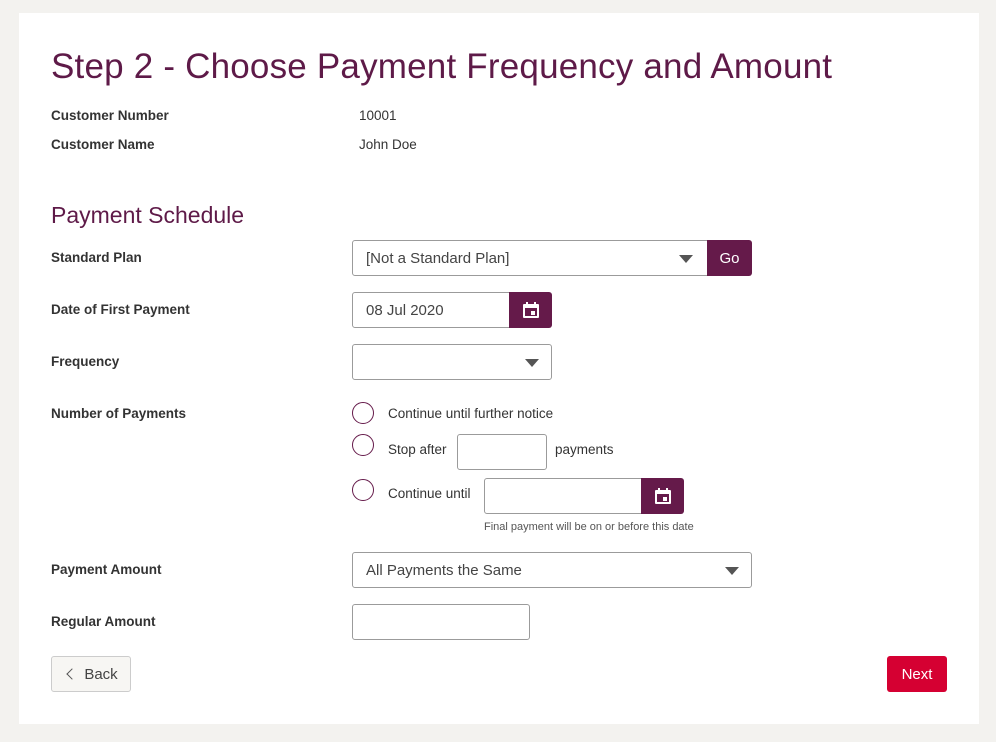 The height and width of the screenshot is (742, 996). Describe the element at coordinates (444, 570) in the screenshot. I see `payment-amount-selected: All Payments the Same` at that location.